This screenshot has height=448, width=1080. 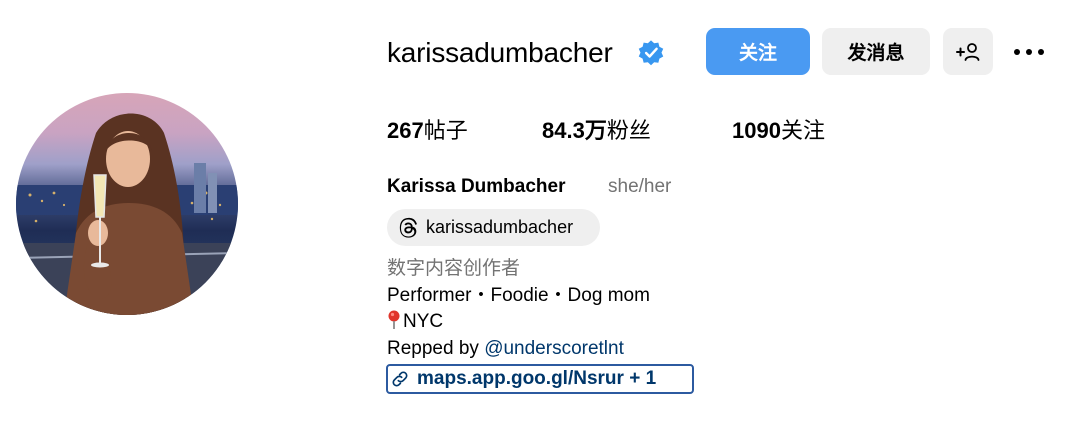 What do you see at coordinates (400, 379) in the screenshot?
I see `link-icon` at bounding box center [400, 379].